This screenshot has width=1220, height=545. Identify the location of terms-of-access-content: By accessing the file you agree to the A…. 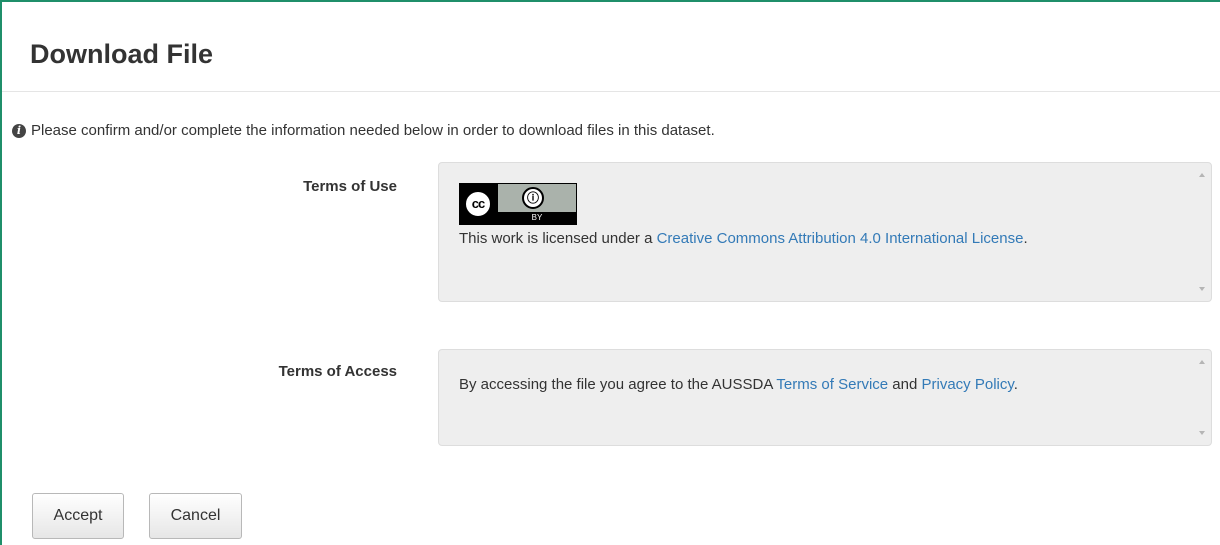
(738, 384).